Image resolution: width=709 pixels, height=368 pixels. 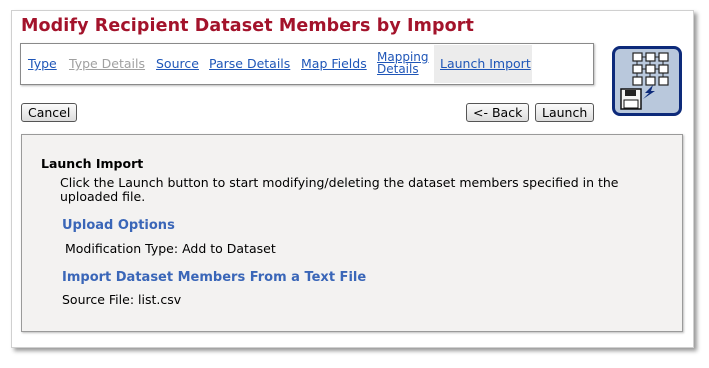 What do you see at coordinates (98, 299) in the screenshot?
I see `source-file-label: Source File:` at bounding box center [98, 299].